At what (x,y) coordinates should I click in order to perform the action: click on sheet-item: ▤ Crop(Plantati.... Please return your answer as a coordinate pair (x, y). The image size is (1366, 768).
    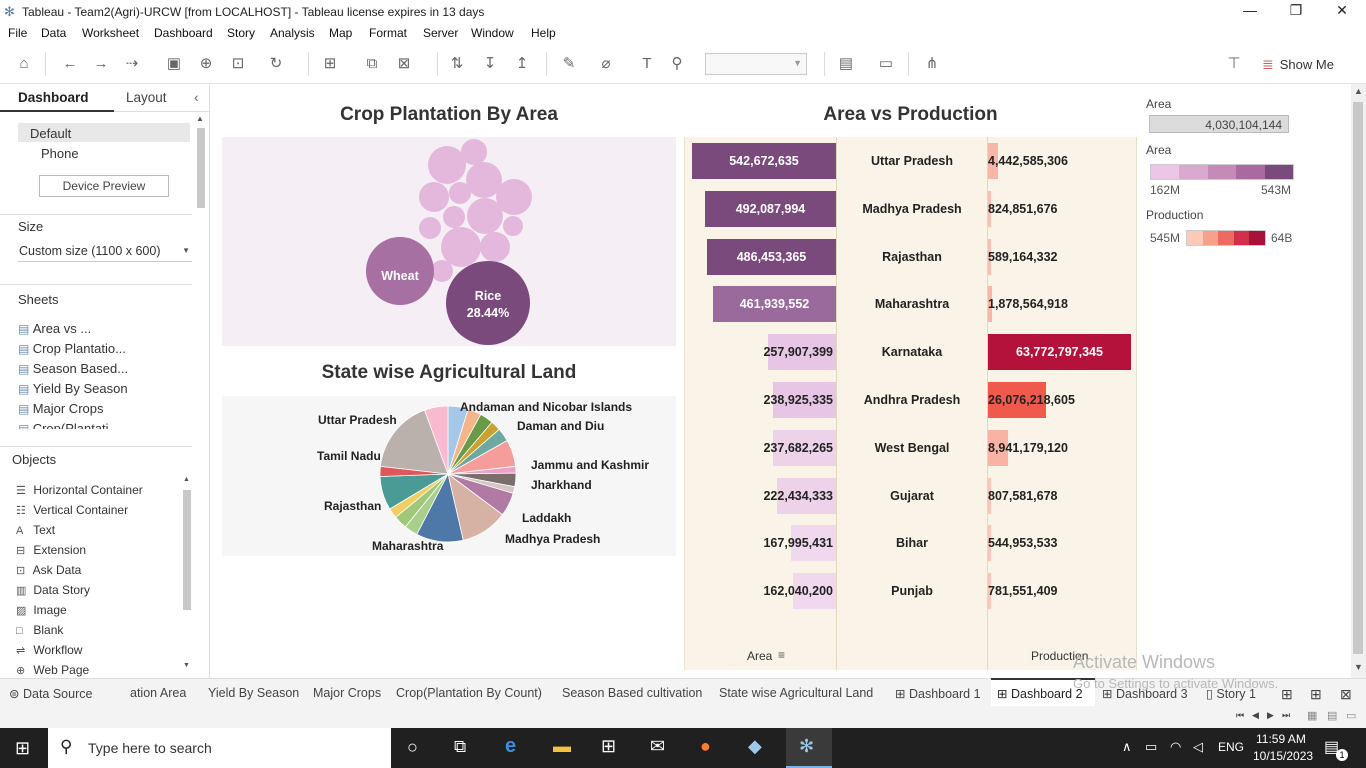
    Looking at the image, I should click on (68, 425).